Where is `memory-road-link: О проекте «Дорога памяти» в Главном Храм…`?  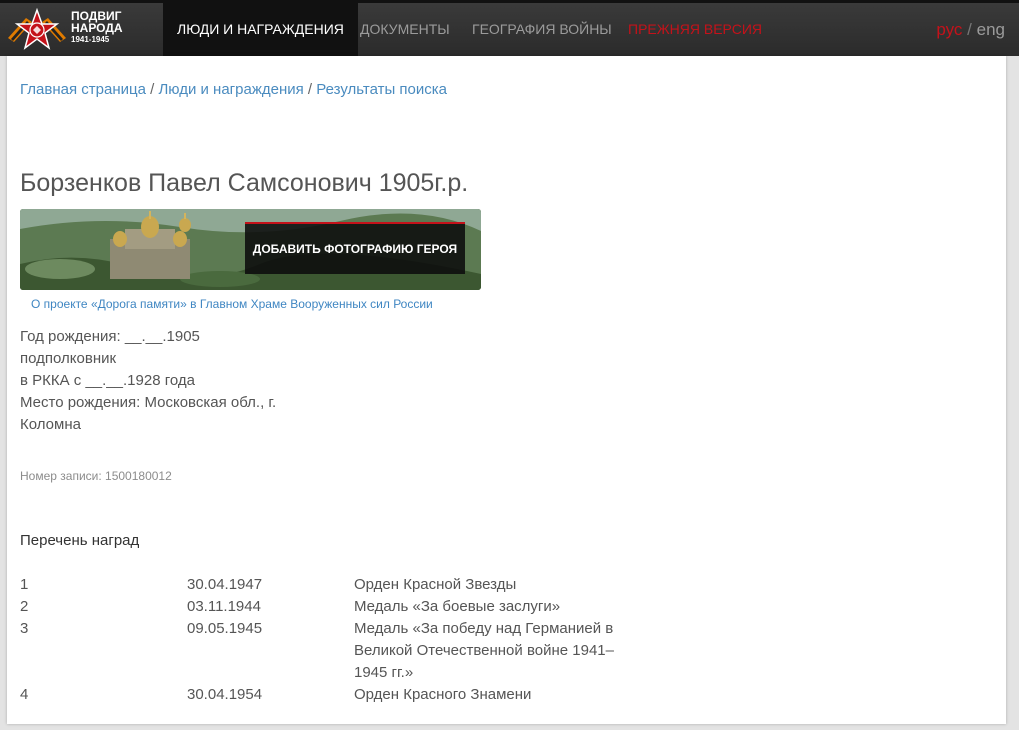
memory-road-link: О проекте «Дорога памяти» в Главном Храм… is located at coordinates (232, 304).